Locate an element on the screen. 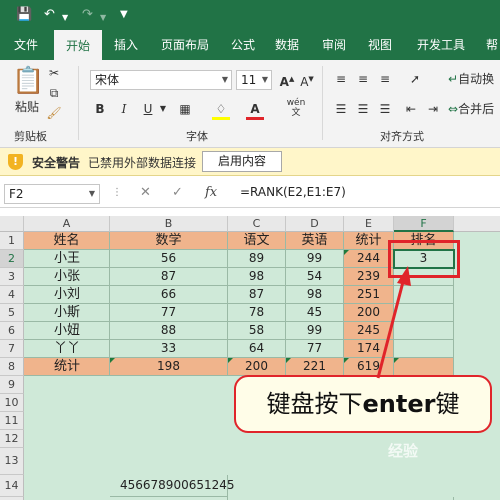  annotation-arrow is located at coordinates (393, 322).